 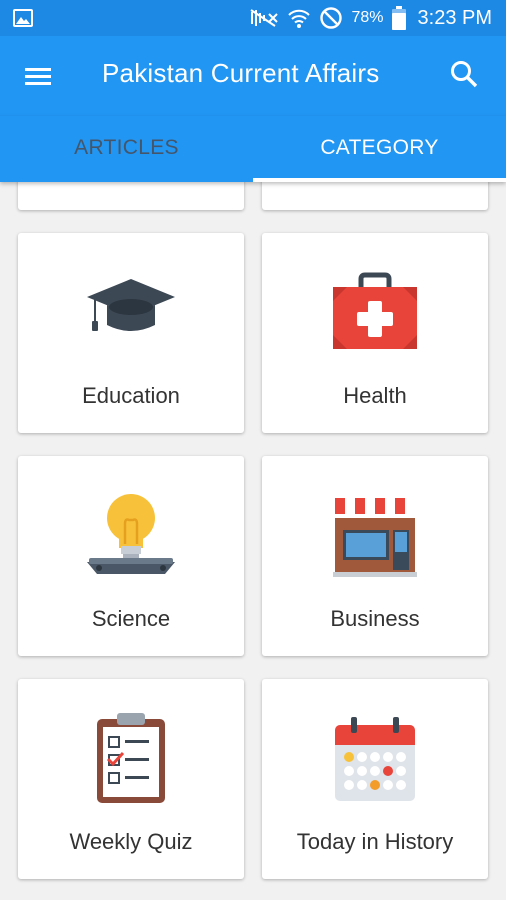 I want to click on category-card-today-in-history: Today in History, so click(x=375, y=779).